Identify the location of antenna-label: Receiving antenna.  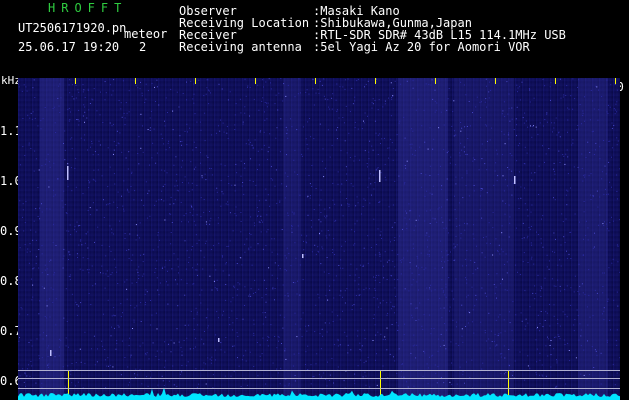
(240, 47).